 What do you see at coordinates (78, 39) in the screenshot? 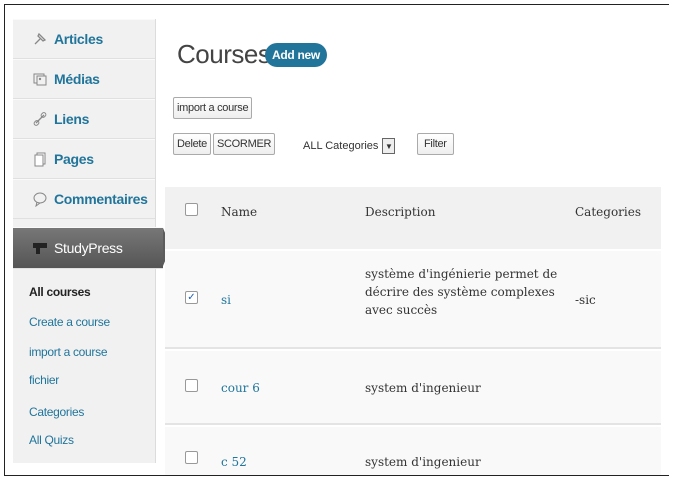
I see `menu-label: Articles` at bounding box center [78, 39].